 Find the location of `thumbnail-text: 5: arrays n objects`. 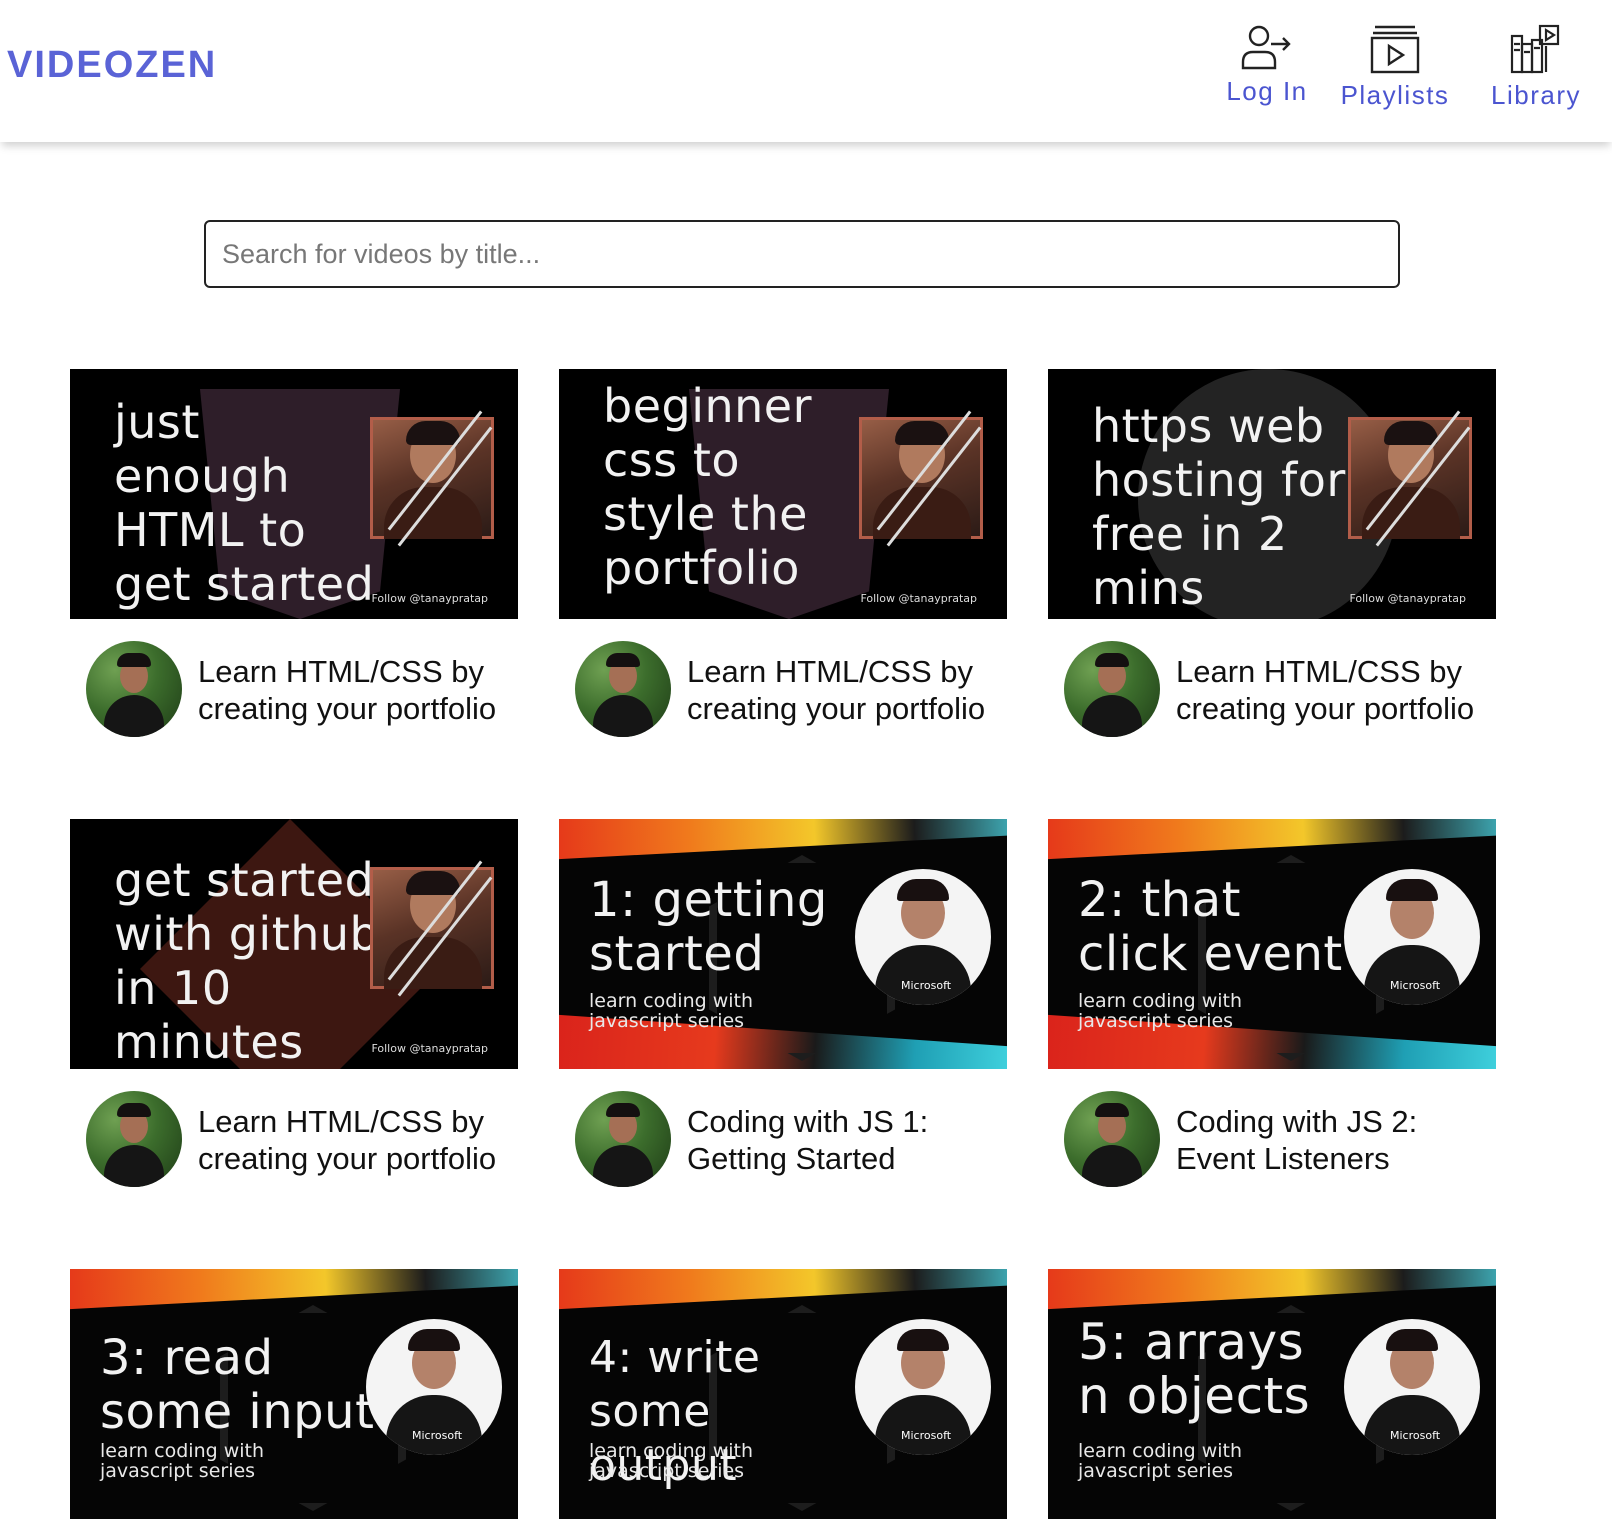

thumbnail-text: 5: arrays n objects is located at coordinates (1194, 1369).